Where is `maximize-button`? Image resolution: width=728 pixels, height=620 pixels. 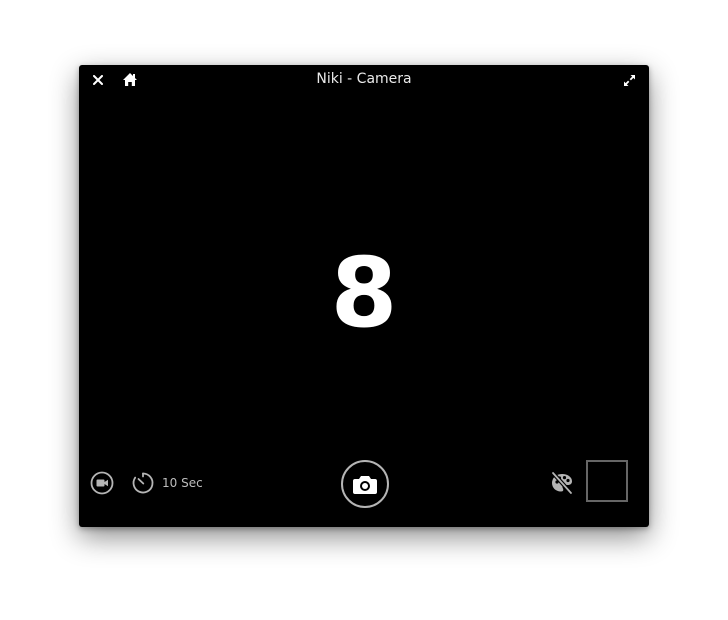 maximize-button is located at coordinates (629, 80).